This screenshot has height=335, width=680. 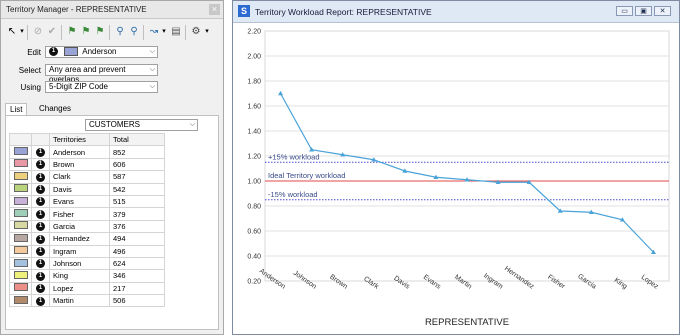 What do you see at coordinates (72, 32) in the screenshot?
I see `add-territory-icon: ⚑` at bounding box center [72, 32].